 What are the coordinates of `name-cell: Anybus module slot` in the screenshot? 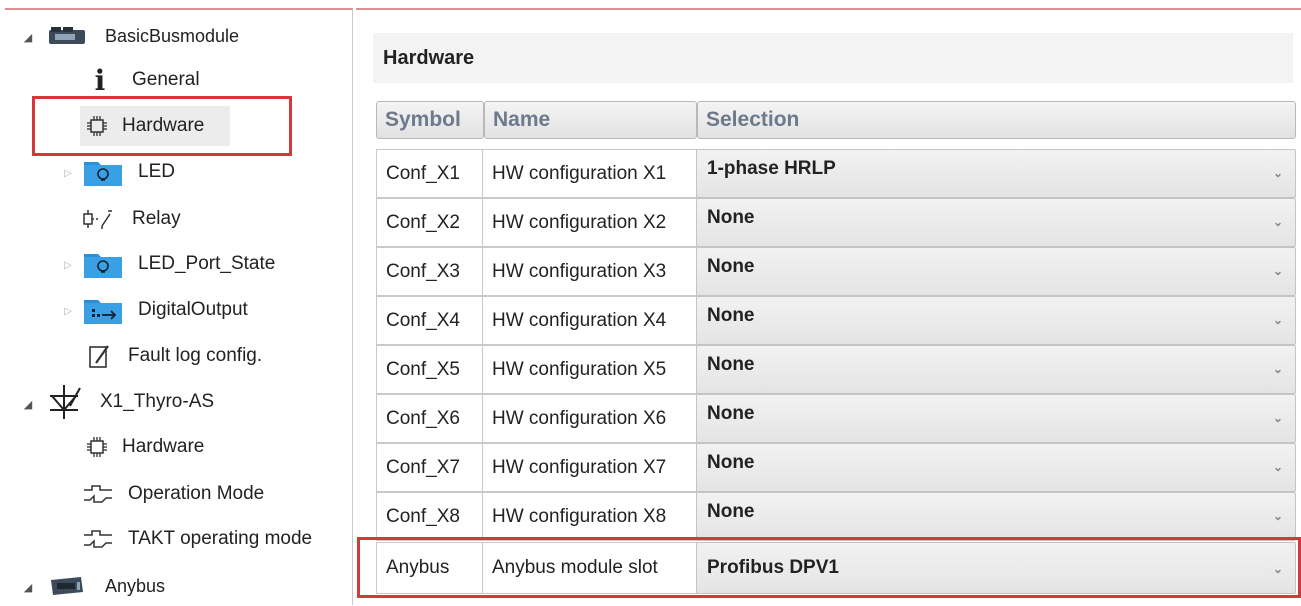 It's located at (589, 568).